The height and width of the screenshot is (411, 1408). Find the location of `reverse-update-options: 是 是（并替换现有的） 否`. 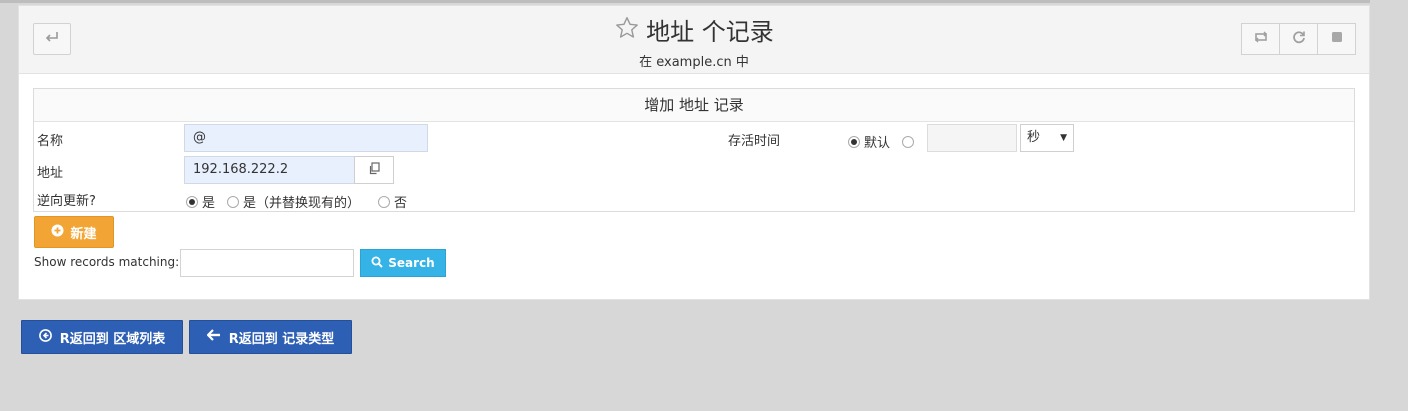

reverse-update-options: 是 是（并替换现有的） 否 is located at coordinates (296, 201).